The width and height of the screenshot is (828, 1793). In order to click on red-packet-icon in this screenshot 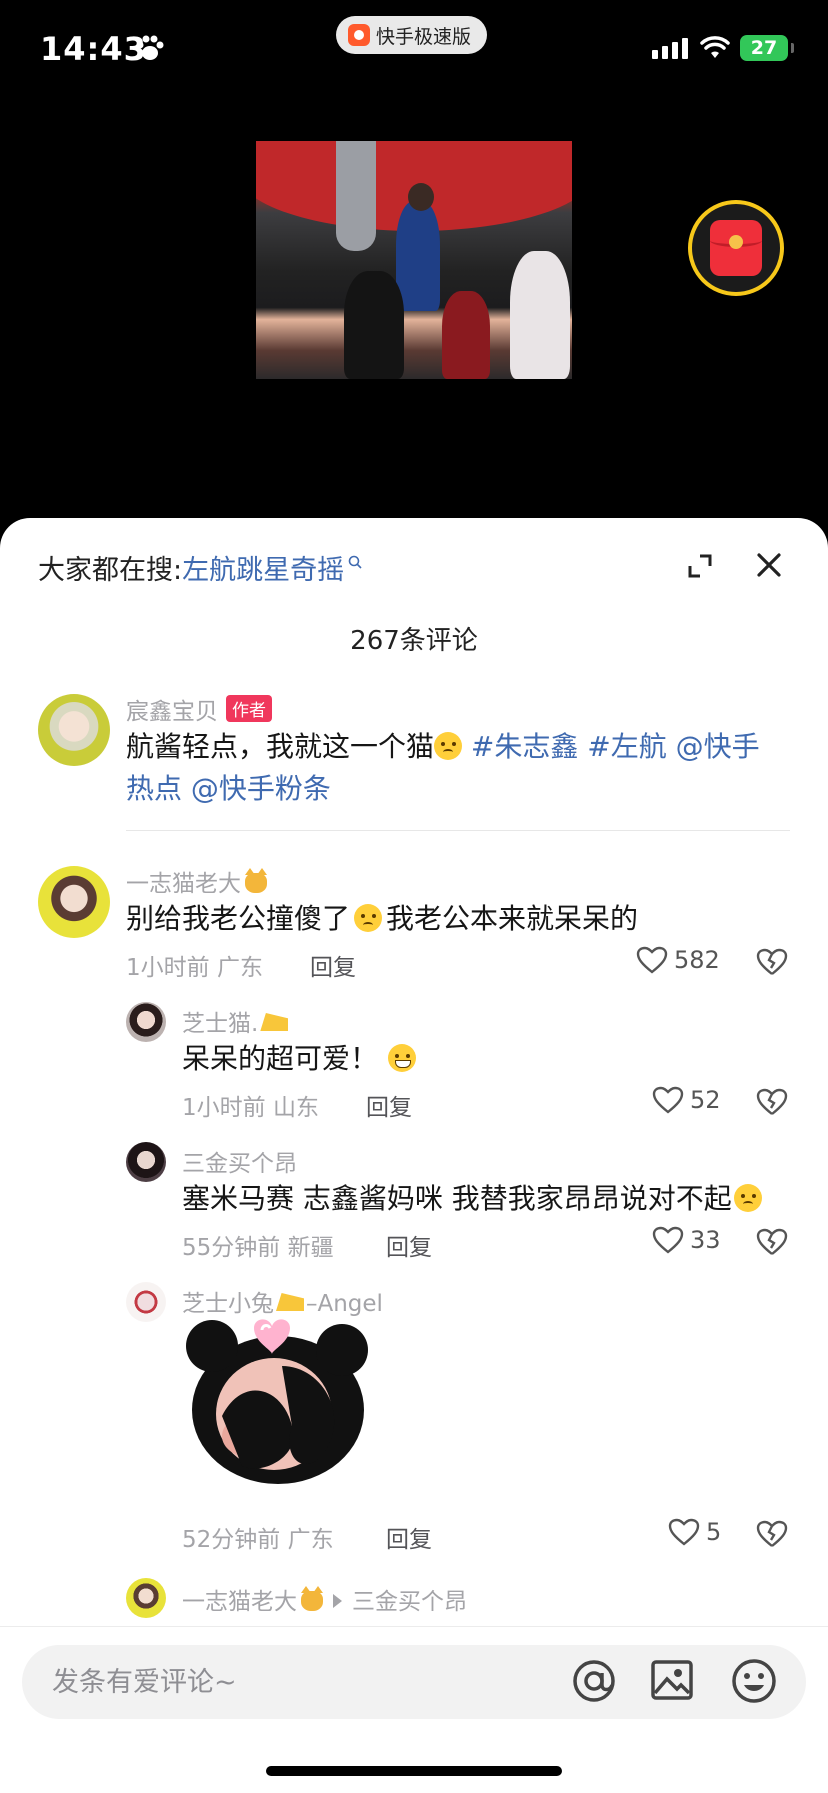, I will do `click(736, 248)`.